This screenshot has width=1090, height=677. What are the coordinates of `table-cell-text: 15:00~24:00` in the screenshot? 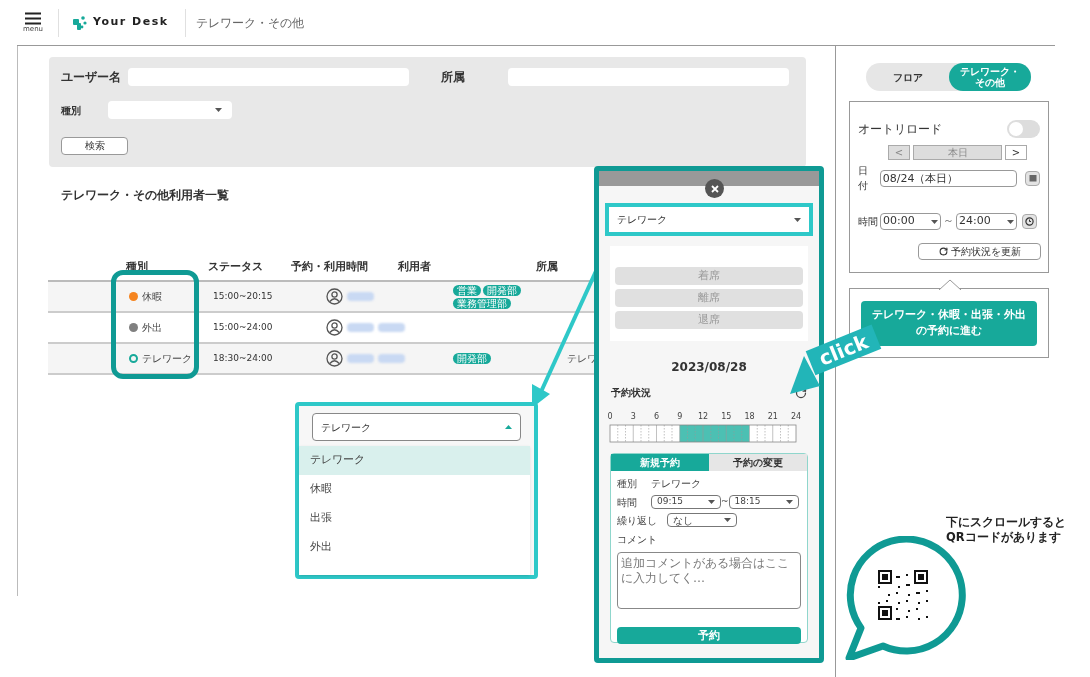 It's located at (243, 327).